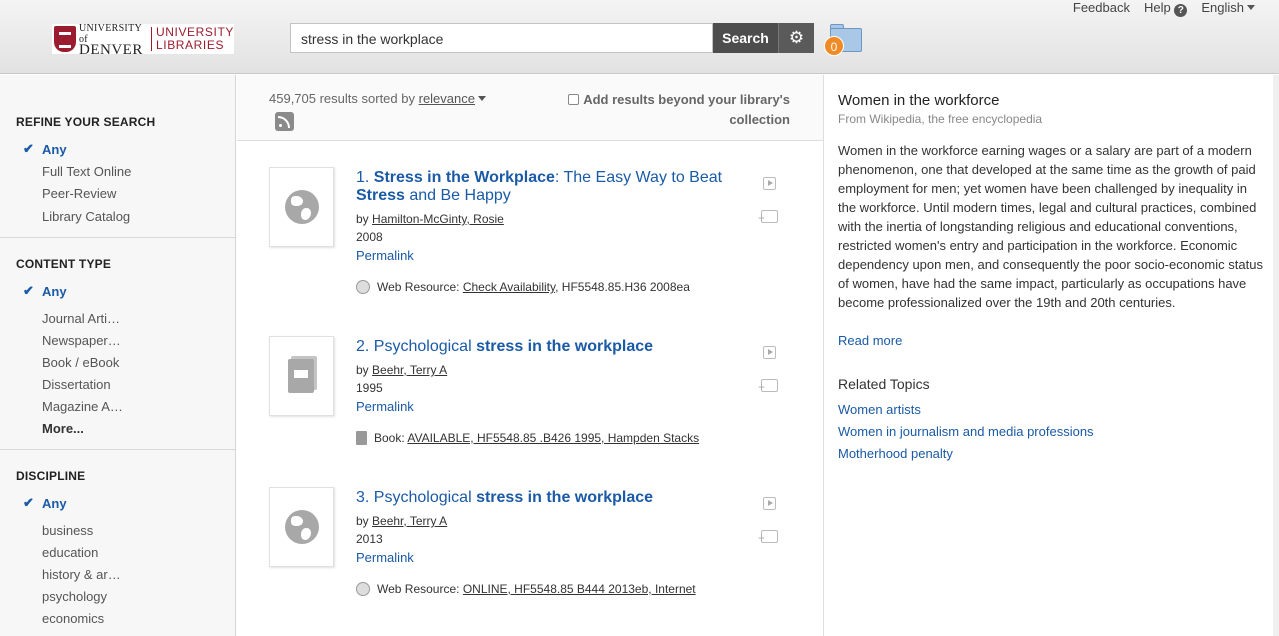  I want to click on top-nav: Feedback Help ? English, so click(1164, 8).